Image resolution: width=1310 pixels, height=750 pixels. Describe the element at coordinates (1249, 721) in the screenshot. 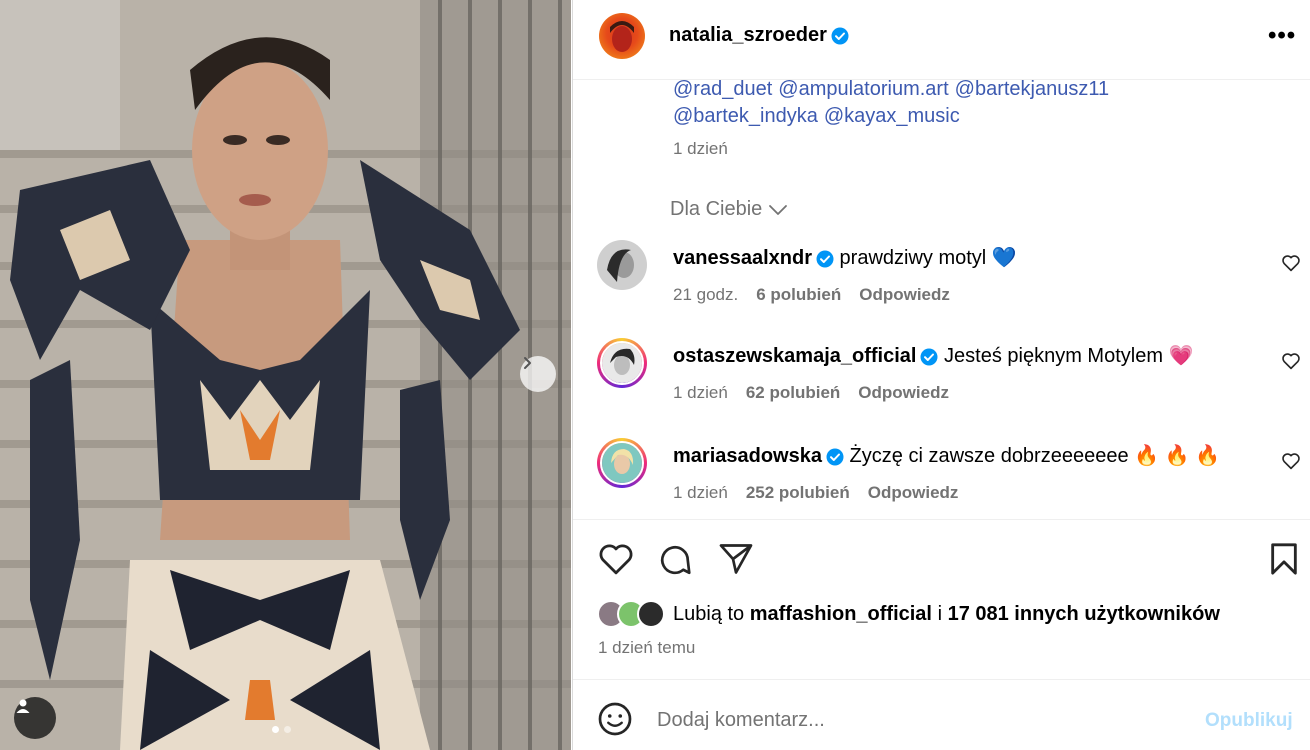

I see `publish-button: Opublikuj` at that location.